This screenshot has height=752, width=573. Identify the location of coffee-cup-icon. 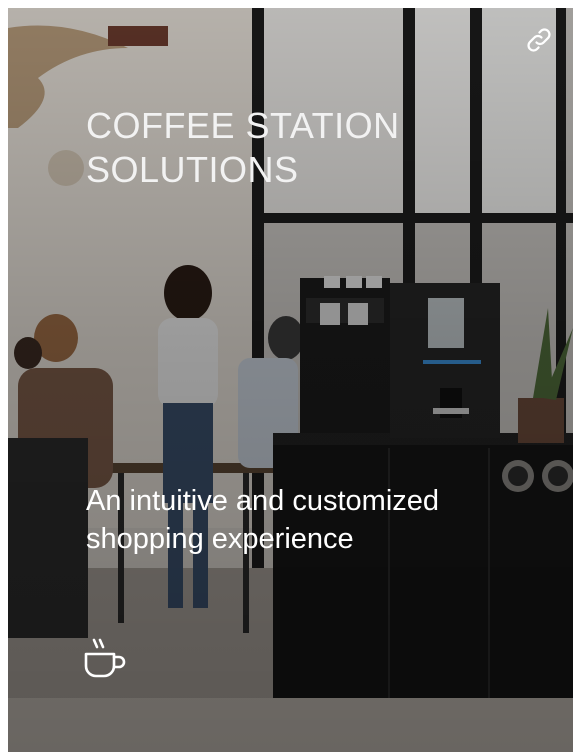
(106, 660).